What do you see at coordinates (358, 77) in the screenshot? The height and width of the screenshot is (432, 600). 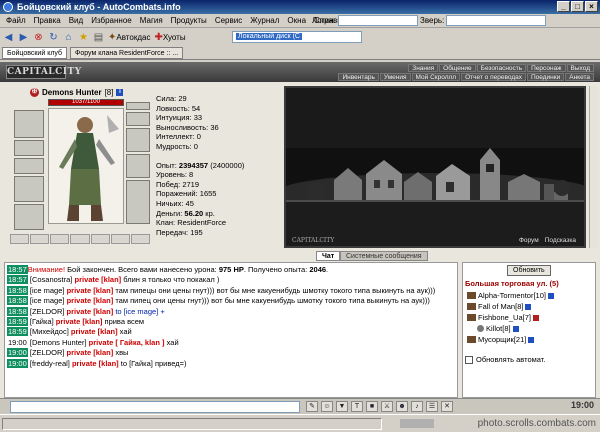 I see `nav-inventory: Инвентарь` at bounding box center [358, 77].